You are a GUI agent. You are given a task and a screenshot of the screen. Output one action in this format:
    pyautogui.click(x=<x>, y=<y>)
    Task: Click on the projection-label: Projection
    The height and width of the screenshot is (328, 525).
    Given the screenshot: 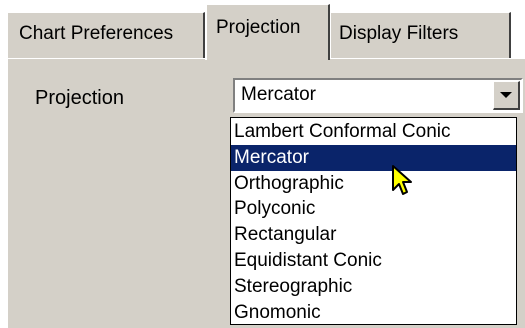 What is the action you would take?
    pyautogui.click(x=79, y=98)
    